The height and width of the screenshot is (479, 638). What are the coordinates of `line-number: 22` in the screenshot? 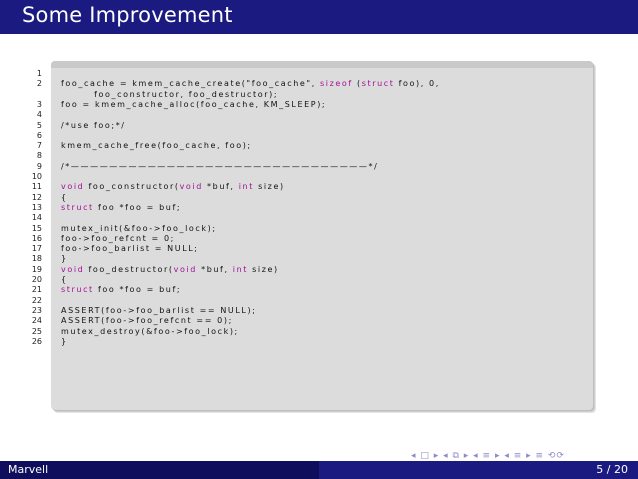 It's located at (36, 300).